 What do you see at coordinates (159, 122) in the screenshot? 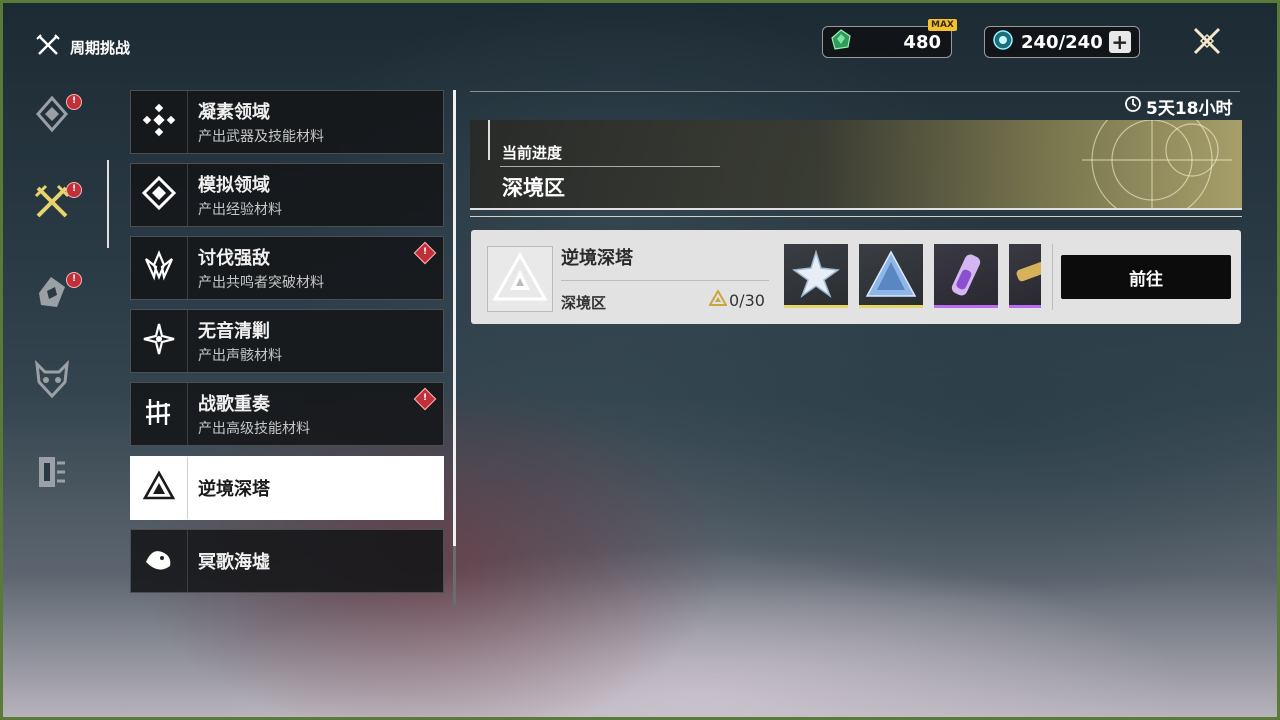
I see `forgery-icon` at bounding box center [159, 122].